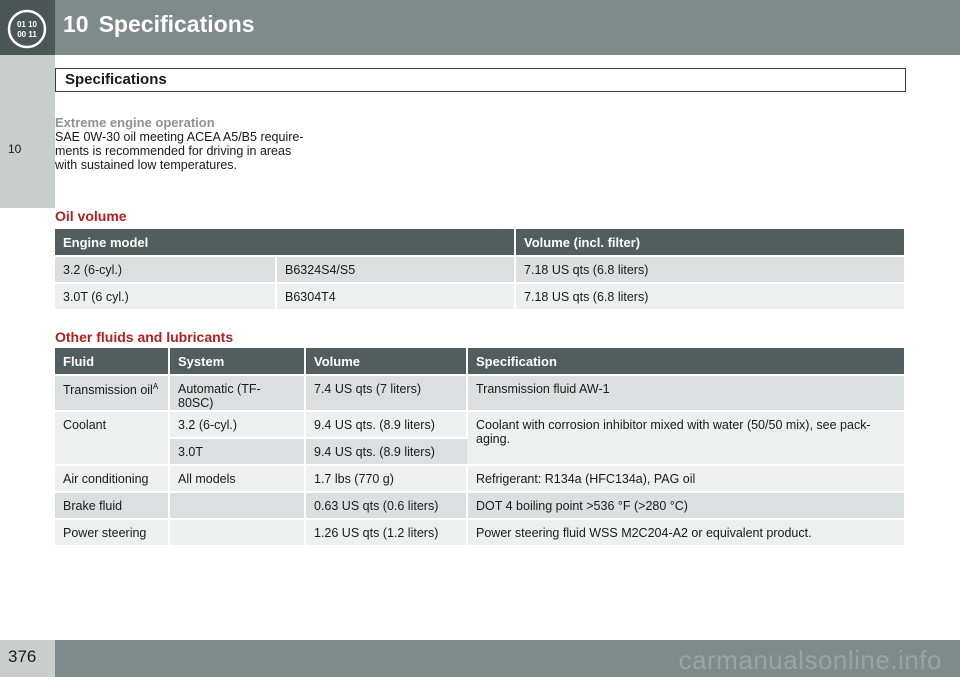 This screenshot has height=677, width=960. I want to click on side-tab-label: 10, so click(15, 149).